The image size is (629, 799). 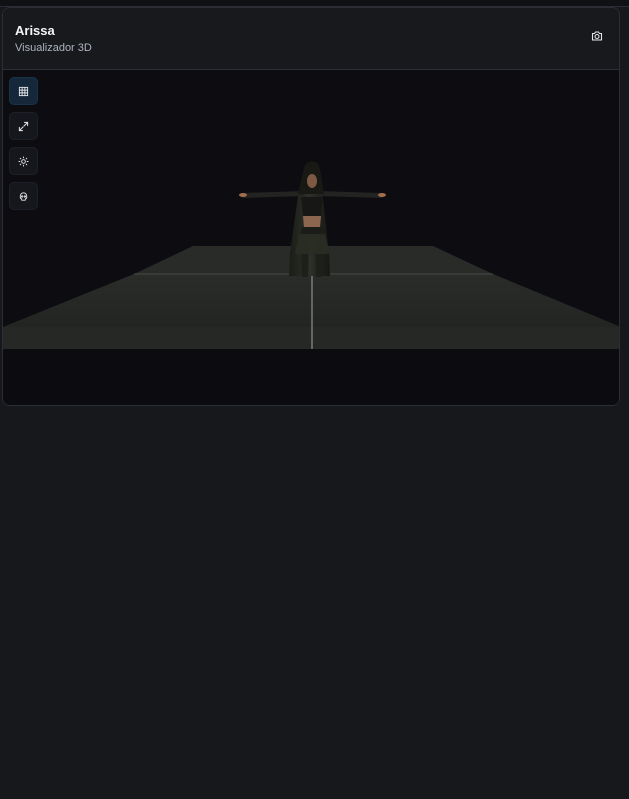 What do you see at coordinates (314, 3) in the screenshot?
I see `top-border` at bounding box center [314, 3].